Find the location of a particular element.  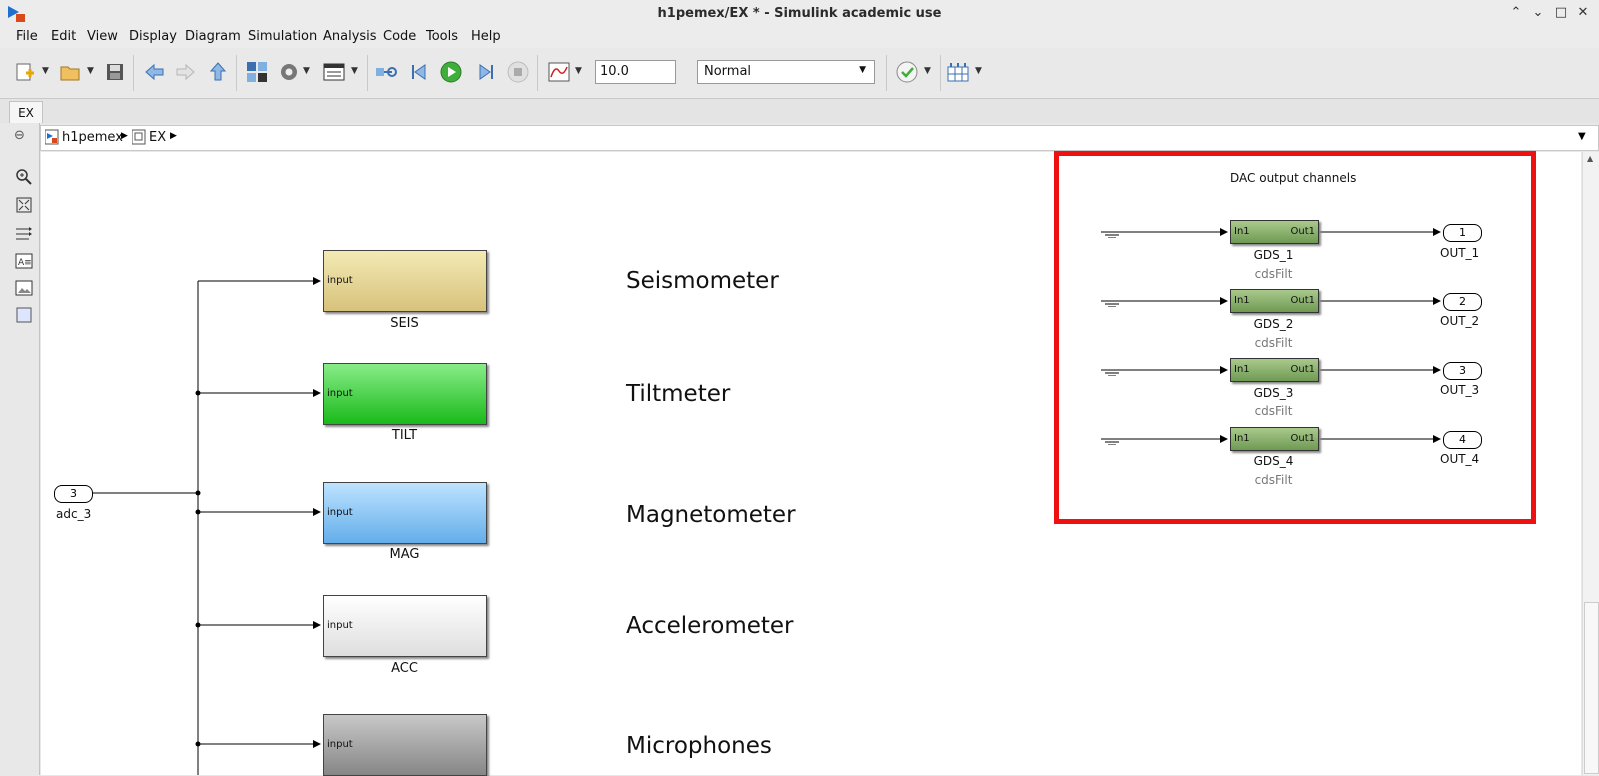

dac-title: DAC output channels is located at coordinates (1293, 178).